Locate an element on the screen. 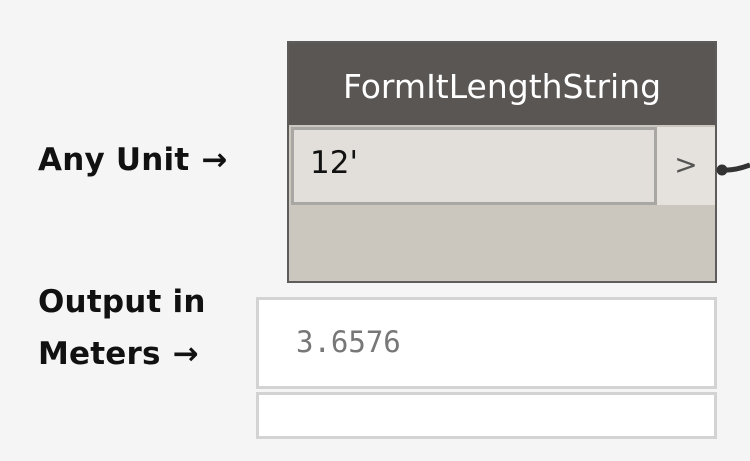 Image resolution: width=750 pixels, height=461 pixels. output-annotation-line2-wrap: Meters → is located at coordinates (122, 354).